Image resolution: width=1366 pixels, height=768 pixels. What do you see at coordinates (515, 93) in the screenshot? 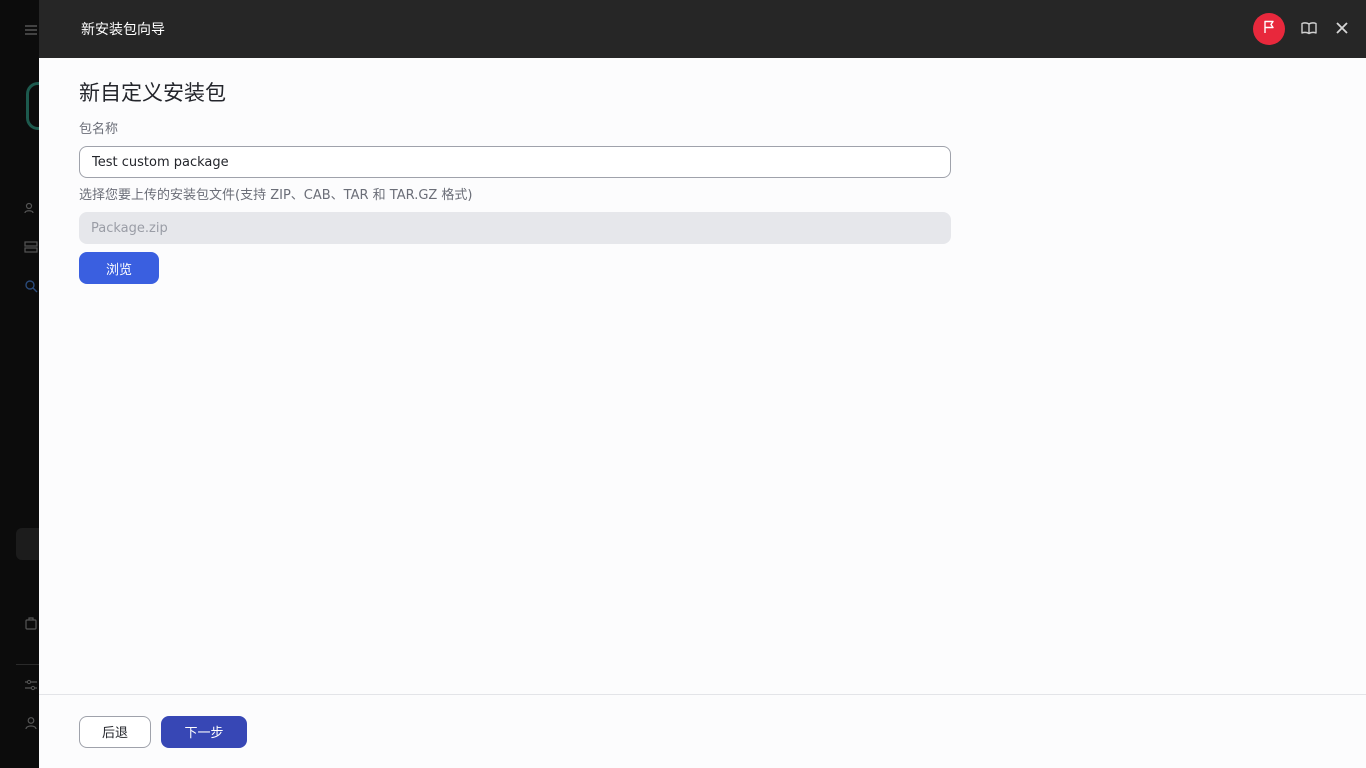
I see `page-title: 新自定义安装包` at bounding box center [515, 93].